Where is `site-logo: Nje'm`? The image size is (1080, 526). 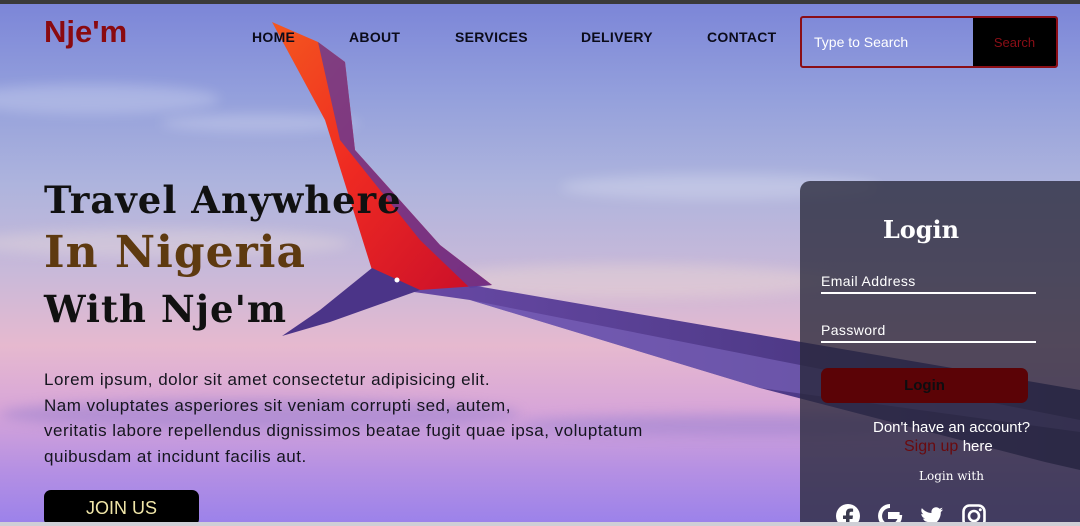
site-logo: Nje'm is located at coordinates (85, 32).